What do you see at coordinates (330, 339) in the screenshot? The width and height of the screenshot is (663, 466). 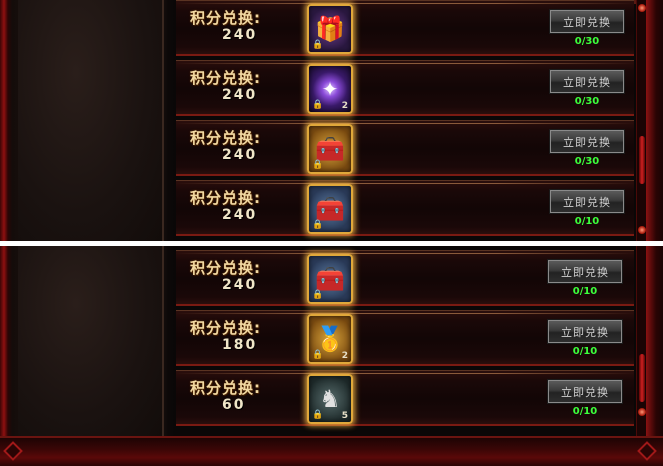 I see `gold-ingot-icon: 🥇 🔒 2` at bounding box center [330, 339].